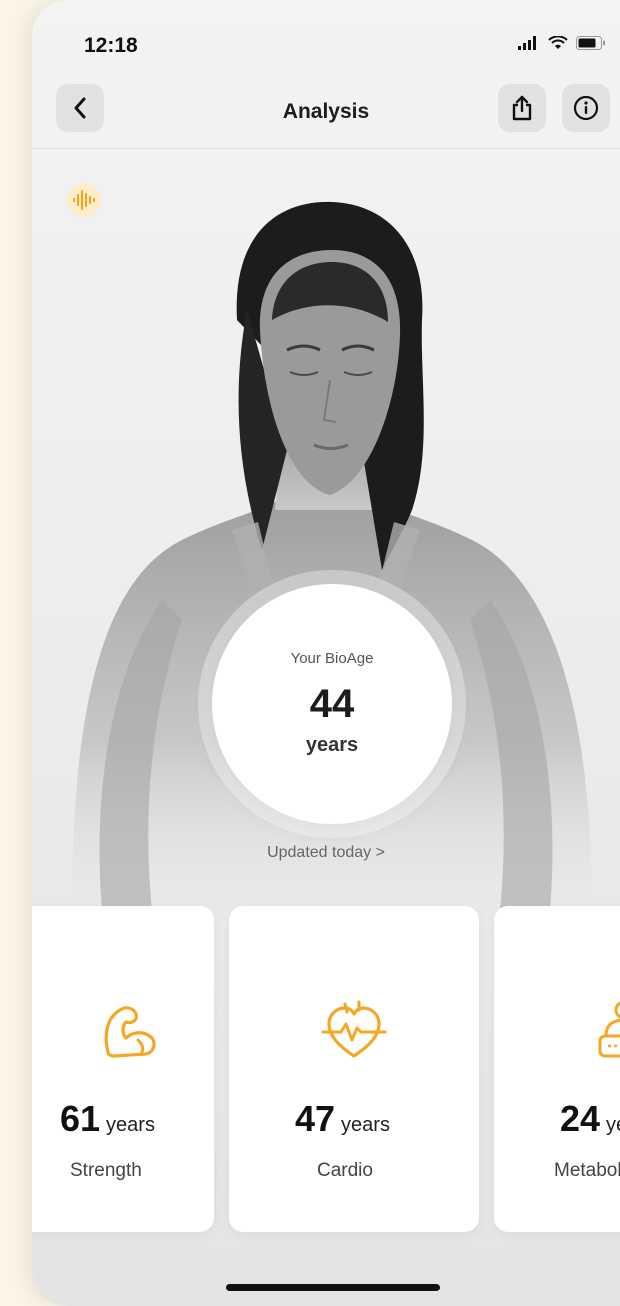  I want to click on info-icon, so click(586, 108).